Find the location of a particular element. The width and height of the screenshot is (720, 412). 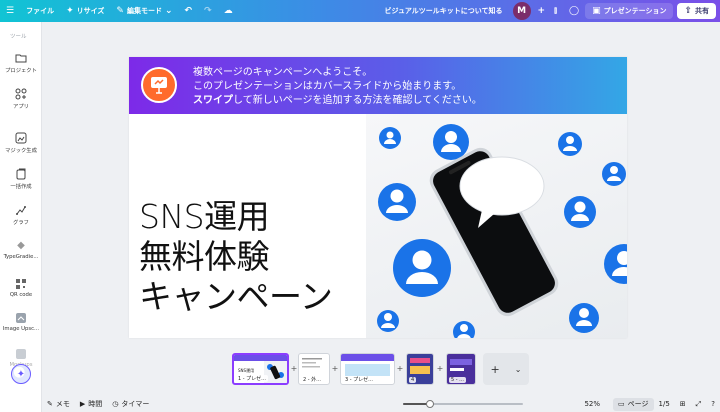

help-button: ? is located at coordinates (713, 404).